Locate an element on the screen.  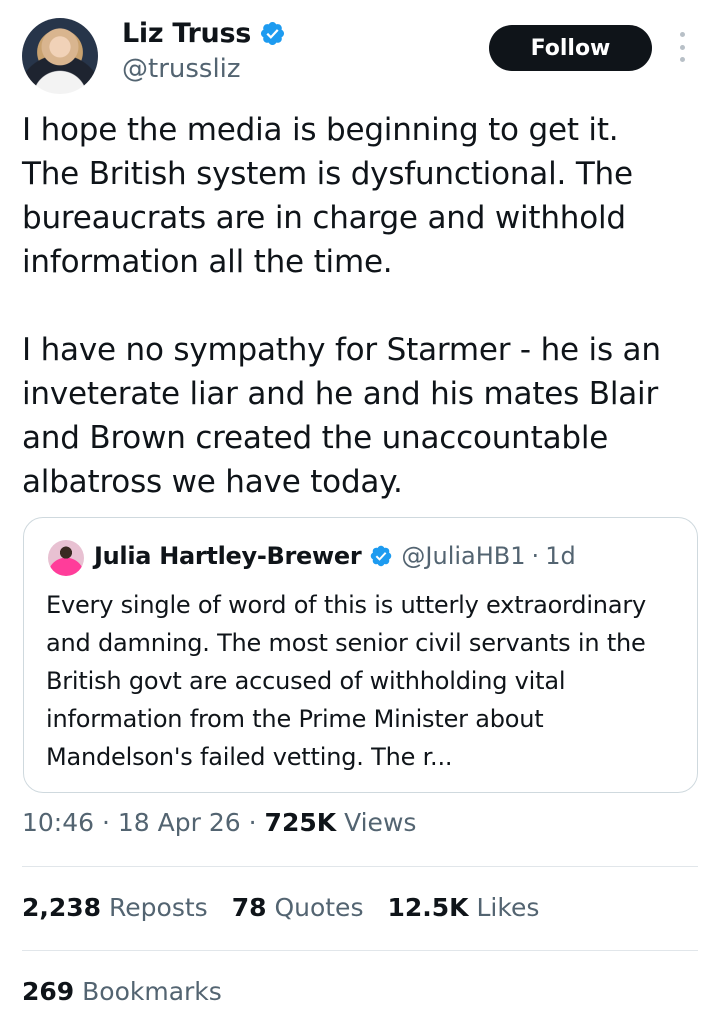
more-vertical-icon is located at coordinates (682, 47).